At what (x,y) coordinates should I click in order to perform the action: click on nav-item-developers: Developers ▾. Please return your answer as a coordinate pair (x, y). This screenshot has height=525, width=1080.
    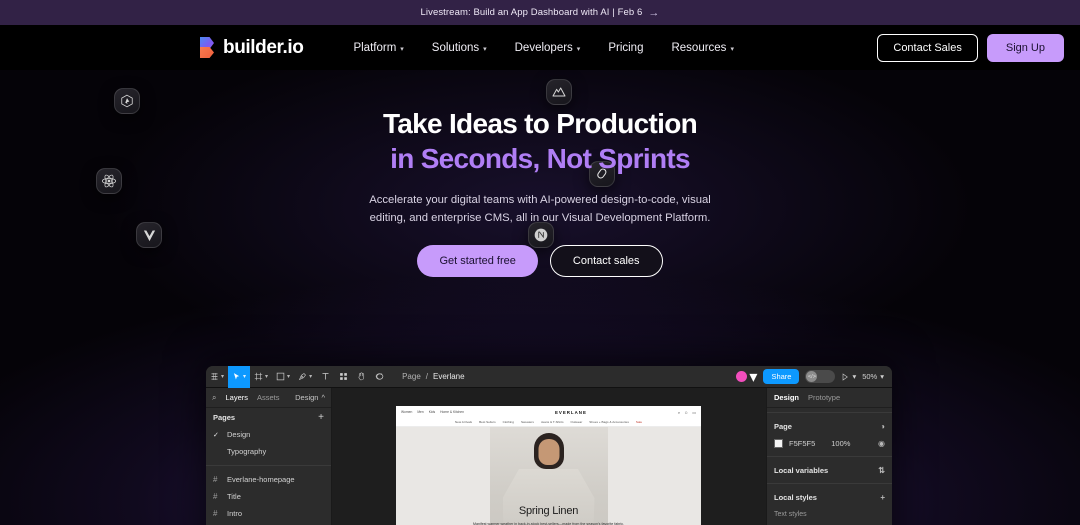
    Looking at the image, I should click on (548, 48).